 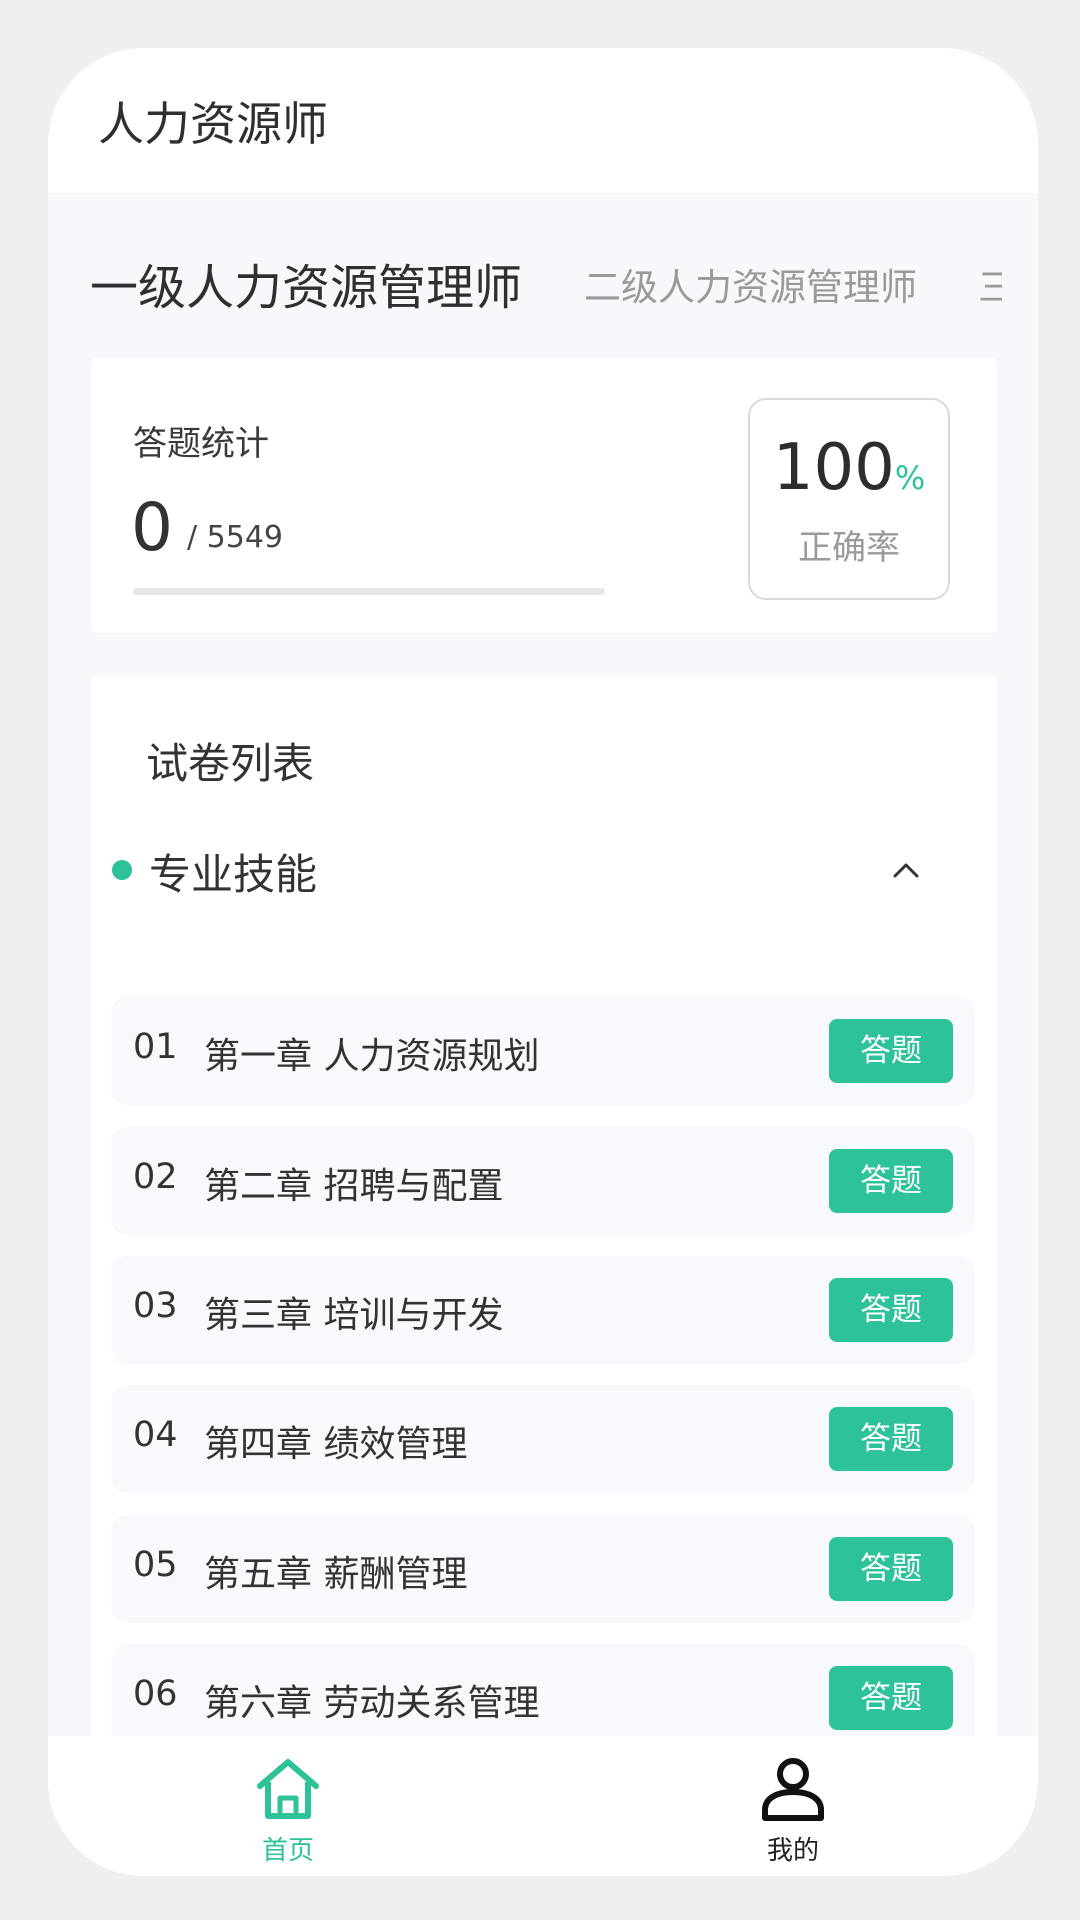 I want to click on chevron-up-icon, so click(x=906, y=870).